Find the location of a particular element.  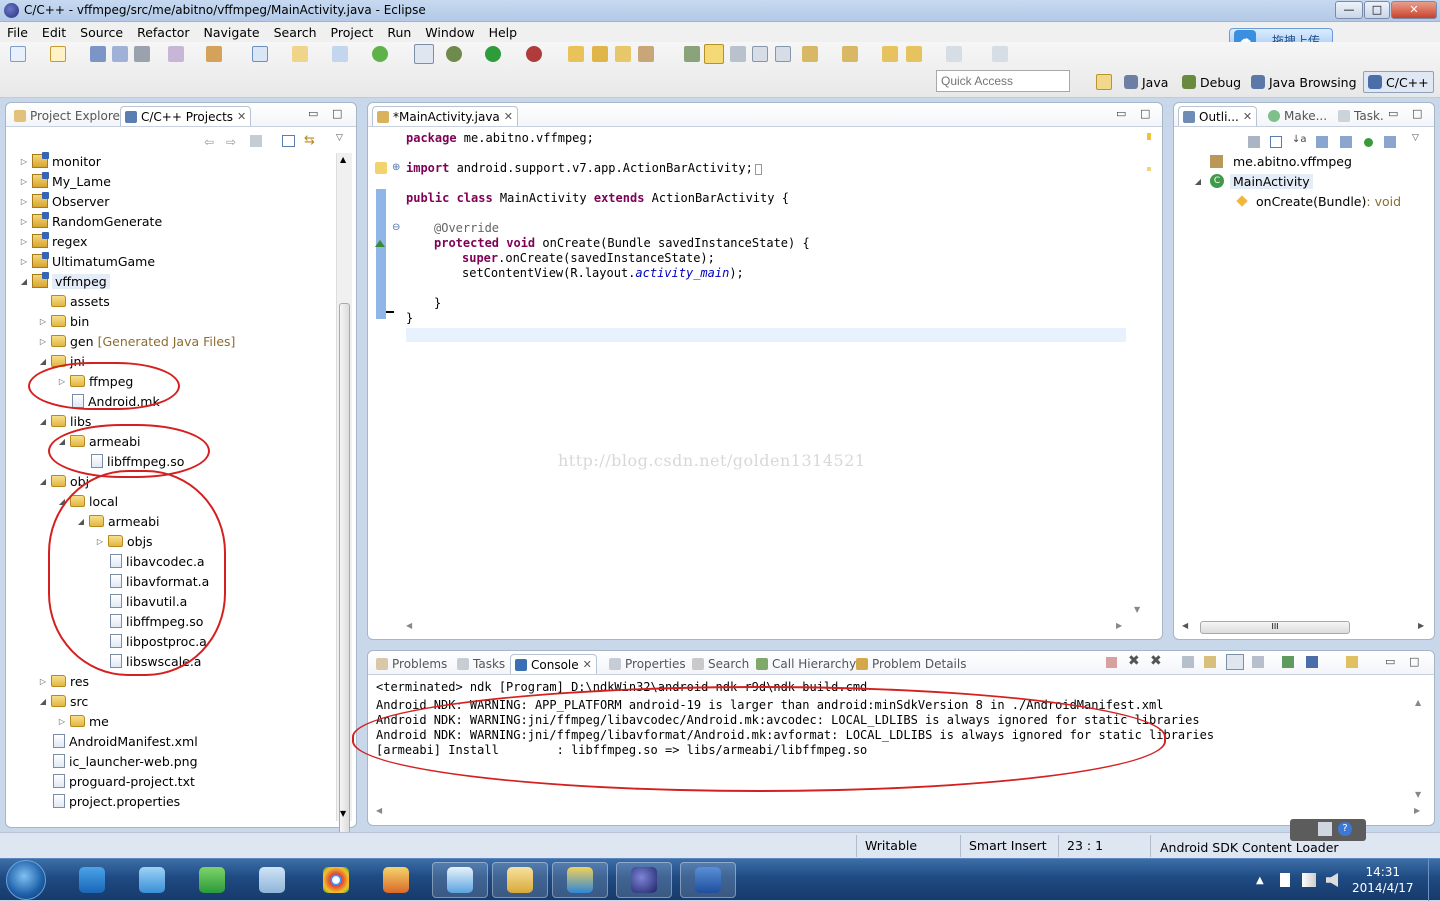

scroll-thumb is located at coordinates (344, 578).